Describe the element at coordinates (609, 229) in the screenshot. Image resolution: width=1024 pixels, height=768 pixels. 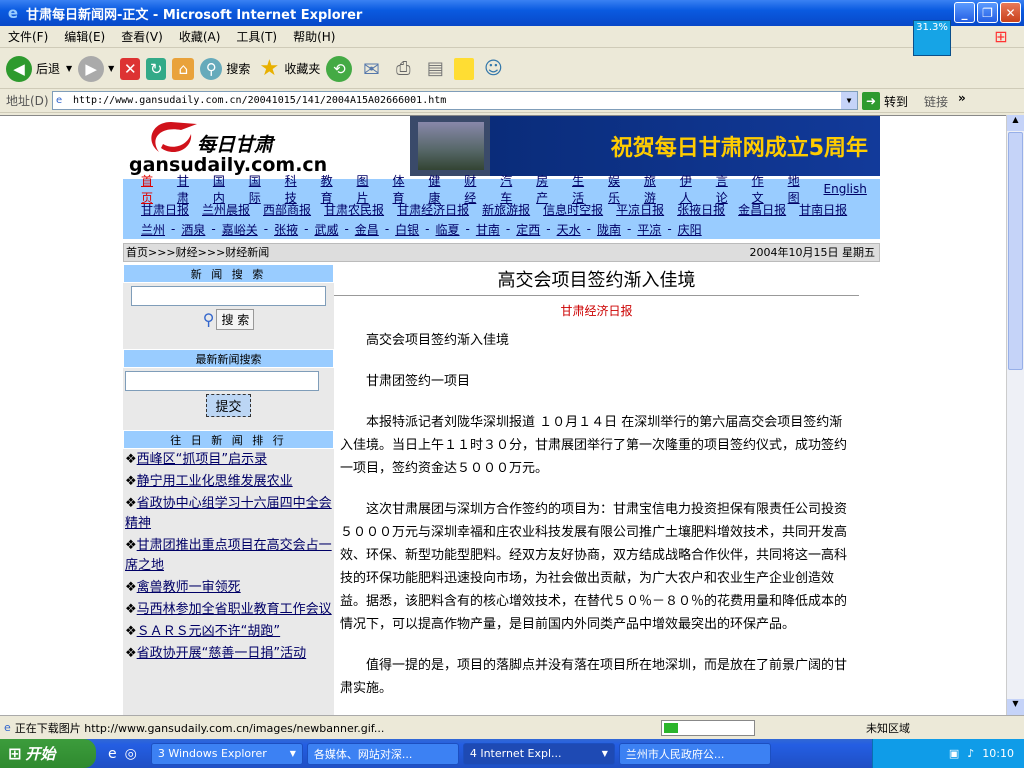
I see `nav-city-link: 陇南` at that location.